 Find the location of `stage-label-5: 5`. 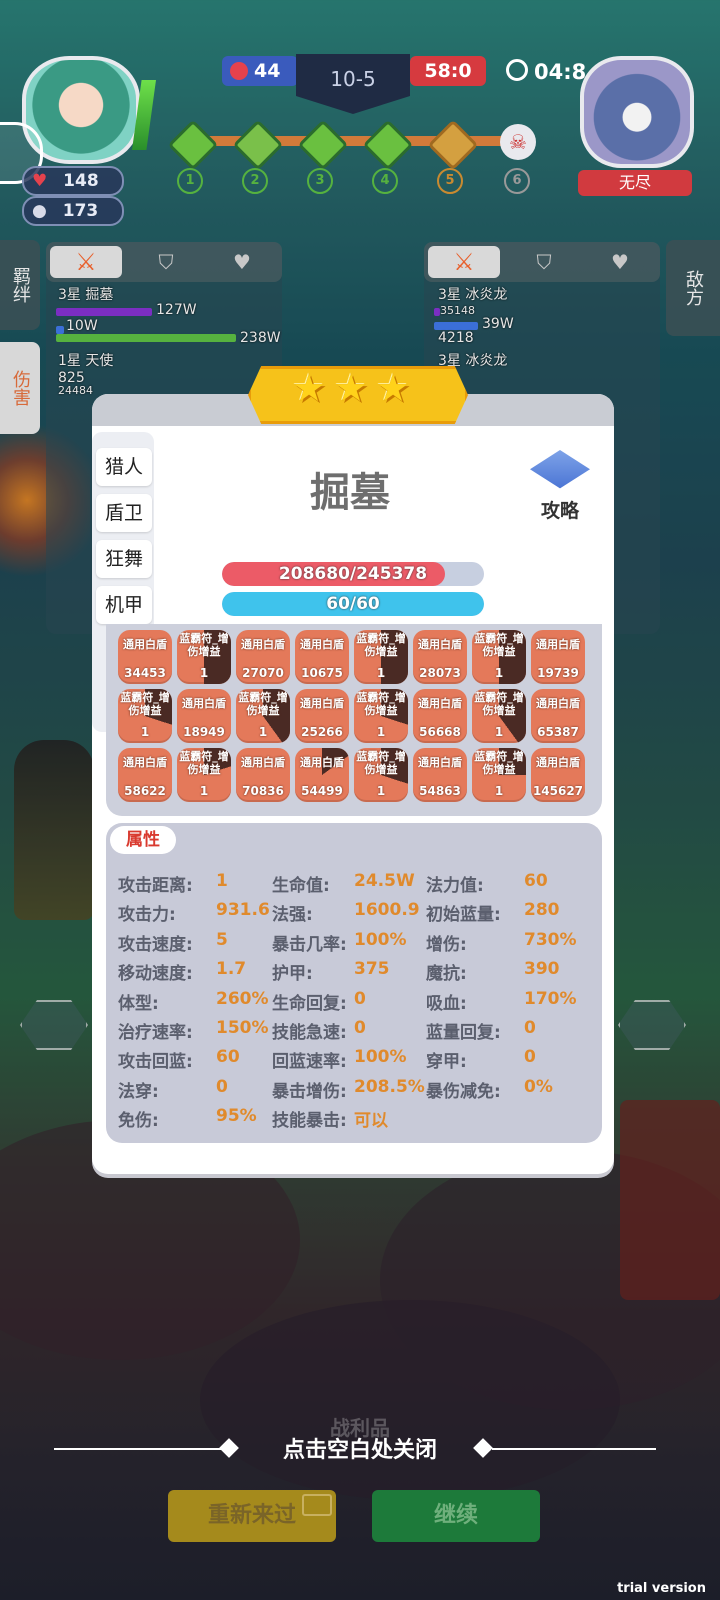

stage-label-5: 5 is located at coordinates (450, 181).